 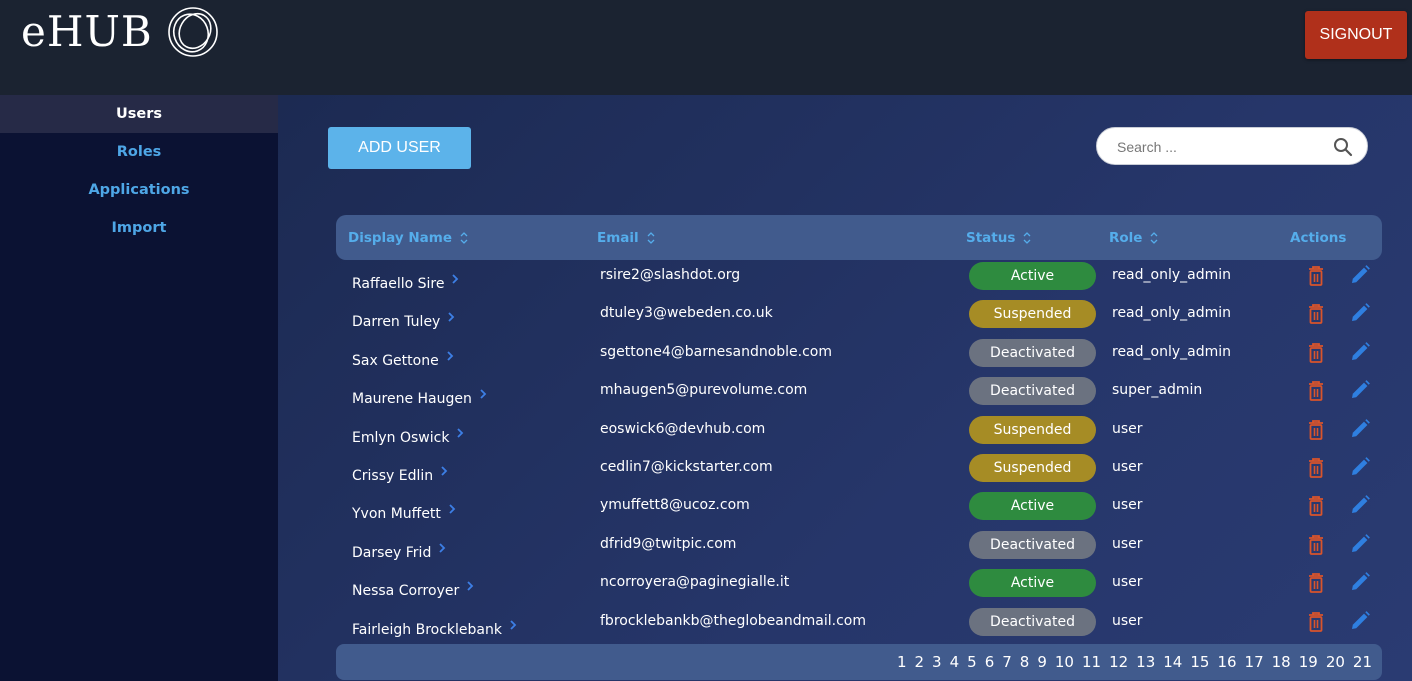 What do you see at coordinates (139, 228) in the screenshot?
I see `sidebar-item-import: Import` at bounding box center [139, 228].